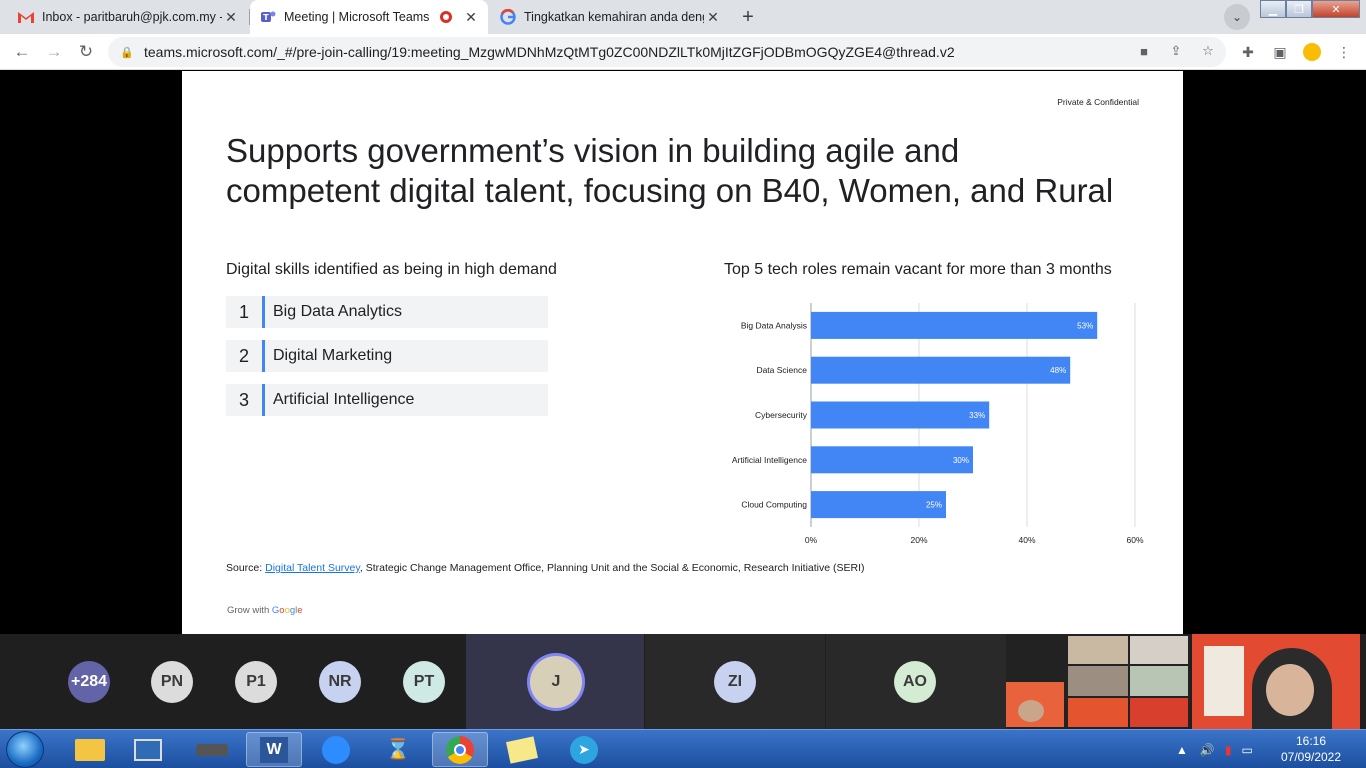 This screenshot has height=768, width=1366. I want to click on clock-date: 07/09/2022, so click(1311, 757).